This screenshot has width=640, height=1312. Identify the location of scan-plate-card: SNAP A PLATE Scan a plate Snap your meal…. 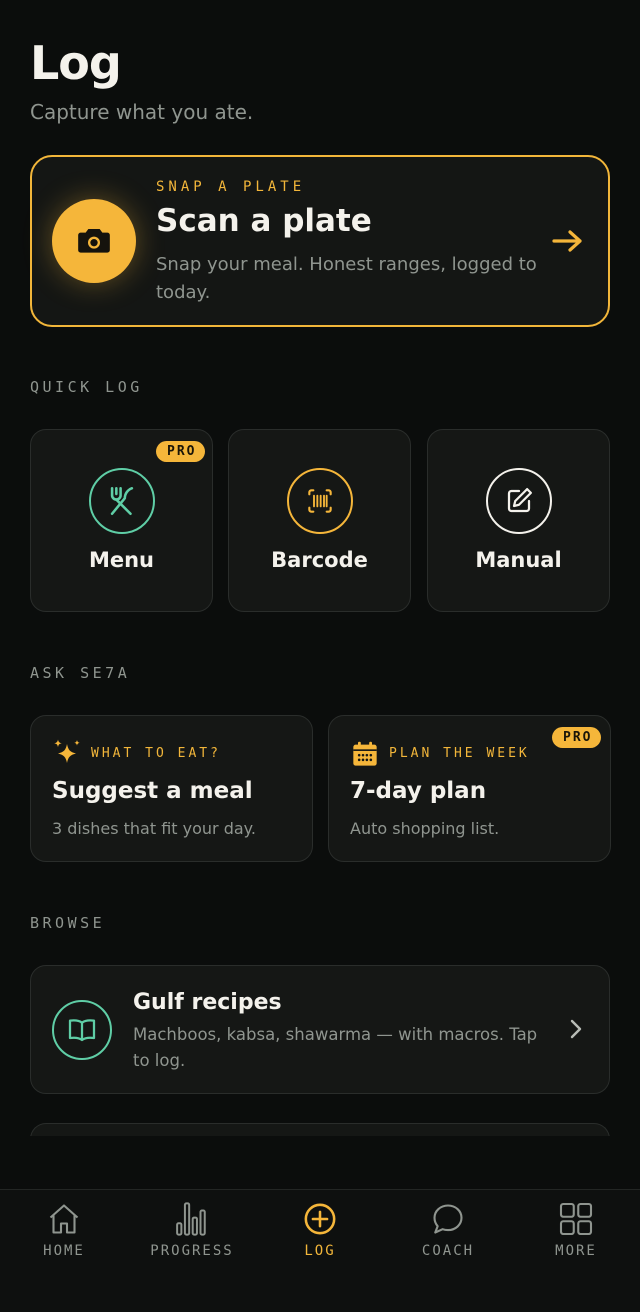
(320, 241).